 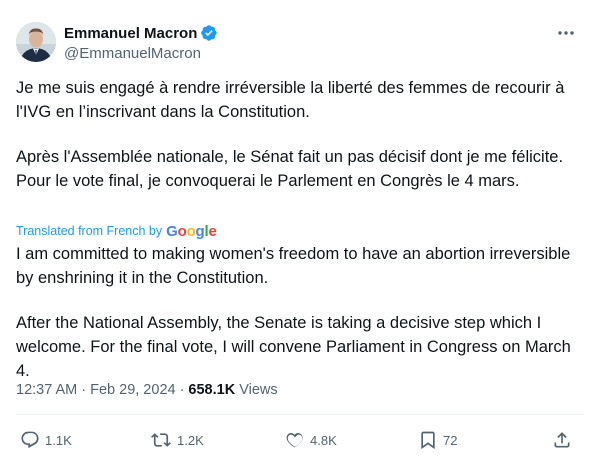 I want to click on google-letter: e, so click(x=212, y=231).